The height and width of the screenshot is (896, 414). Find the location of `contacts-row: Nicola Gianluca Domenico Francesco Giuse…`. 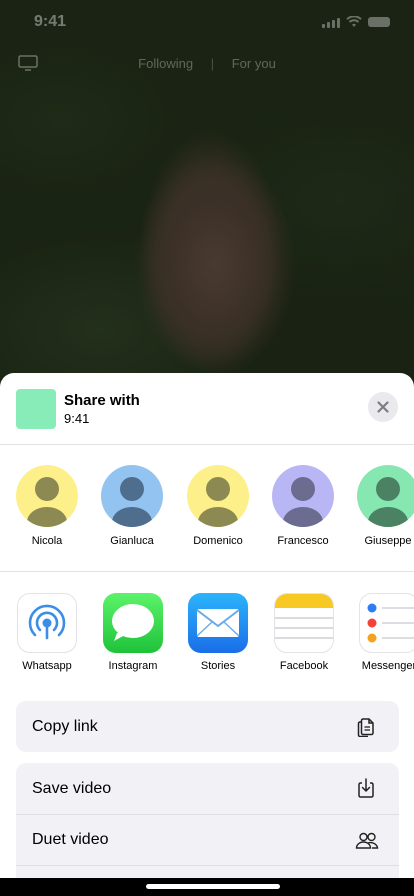

contacts-row: Nicola Gianluca Domenico Francesco Giuse… is located at coordinates (207, 508).